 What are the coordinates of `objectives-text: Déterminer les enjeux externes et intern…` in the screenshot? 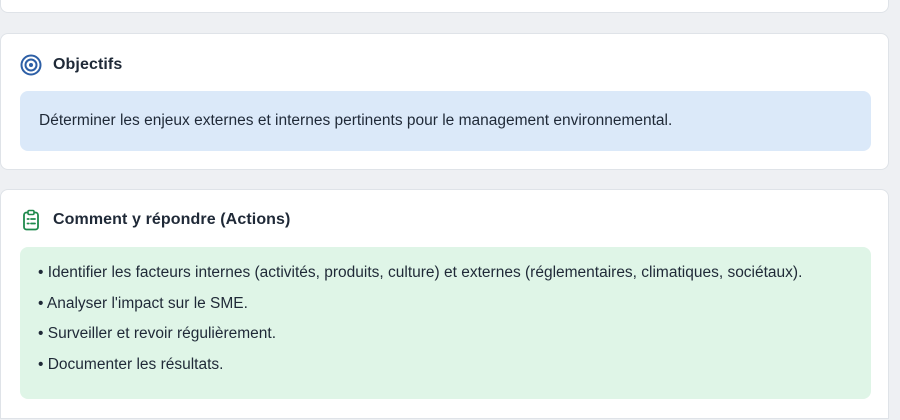 It's located at (356, 120).